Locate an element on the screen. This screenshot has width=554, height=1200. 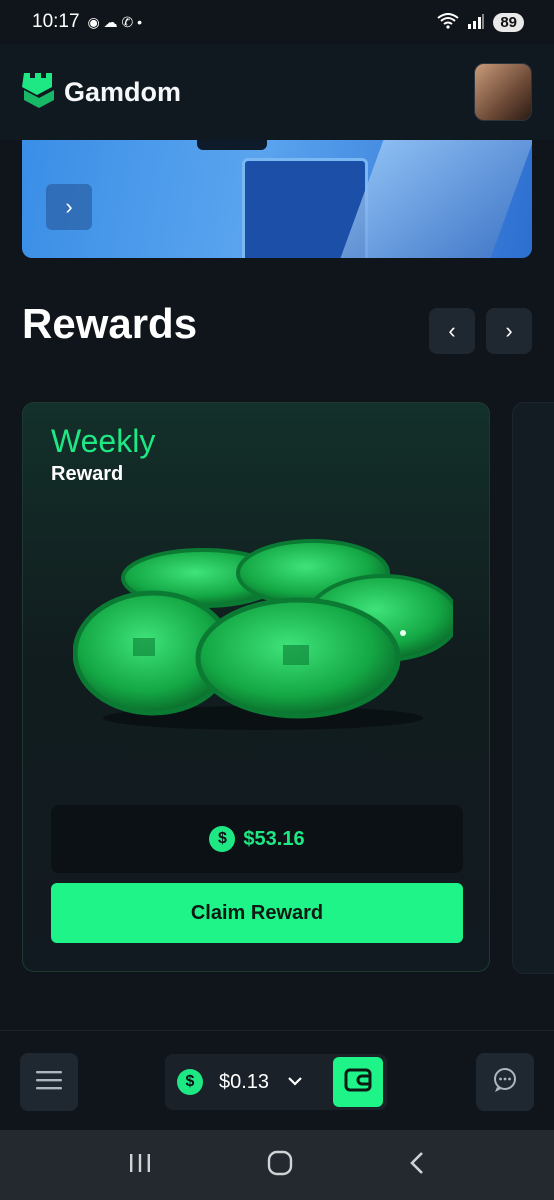
status-left: 10:17 ◉ ☁ ✆ • is located at coordinates (87, 22).